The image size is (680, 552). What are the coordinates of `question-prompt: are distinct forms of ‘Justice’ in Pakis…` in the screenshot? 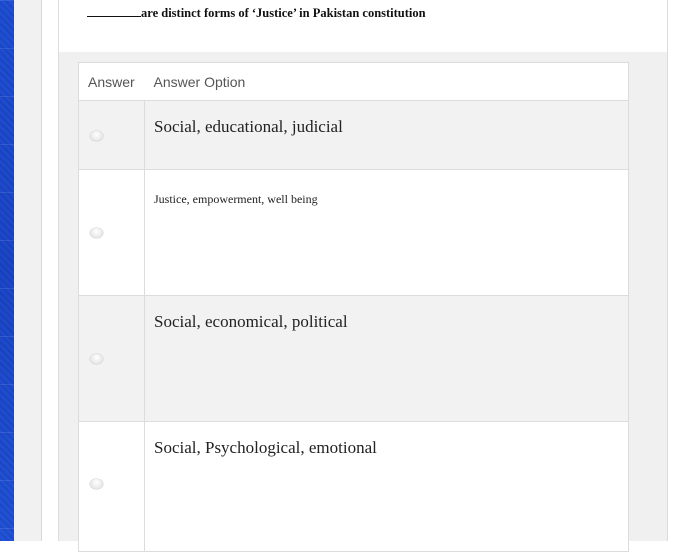 It's located at (256, 13).